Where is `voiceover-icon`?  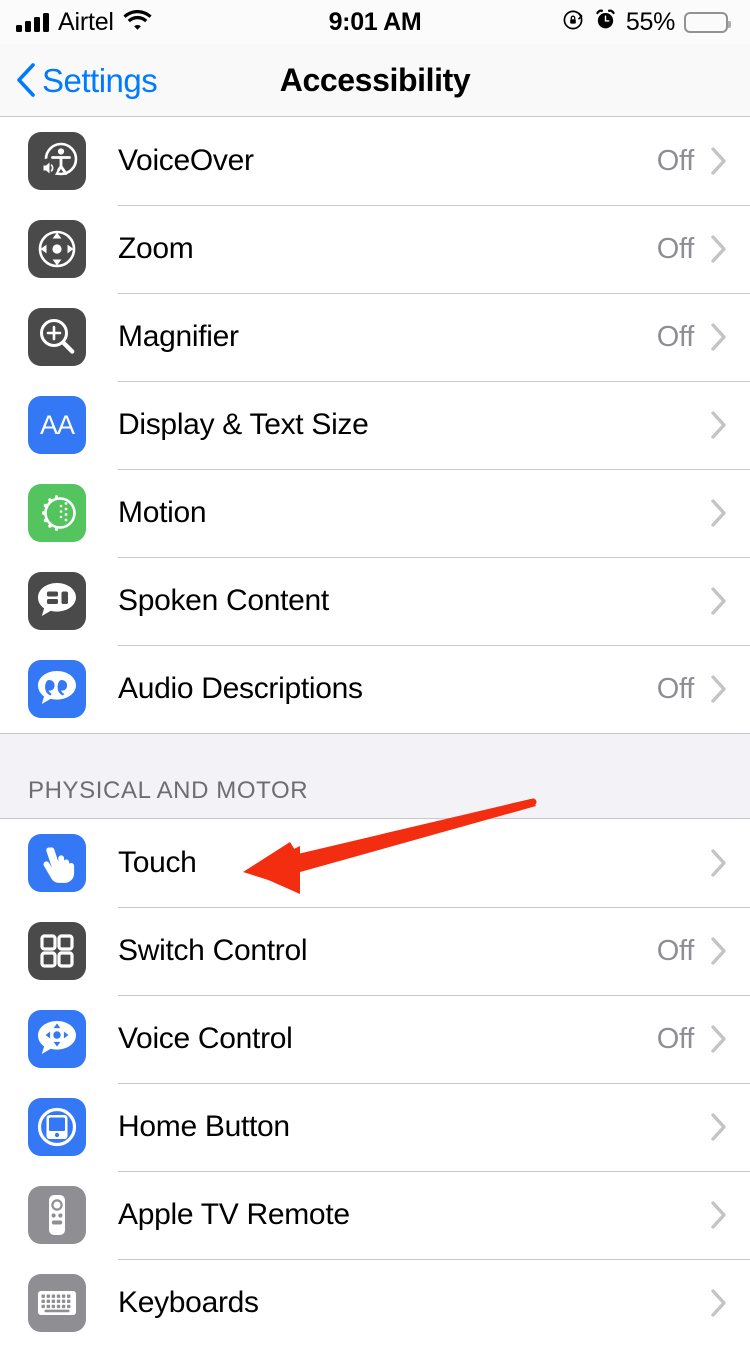 voiceover-icon is located at coordinates (57, 161).